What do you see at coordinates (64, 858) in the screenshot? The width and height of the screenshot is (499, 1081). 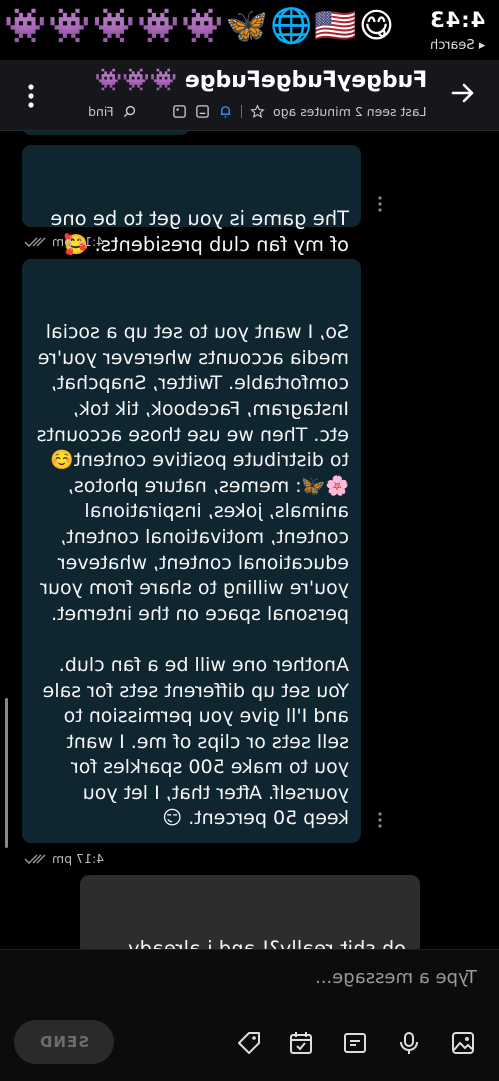 I see `message-timestamp: 4:17 pm` at bounding box center [64, 858].